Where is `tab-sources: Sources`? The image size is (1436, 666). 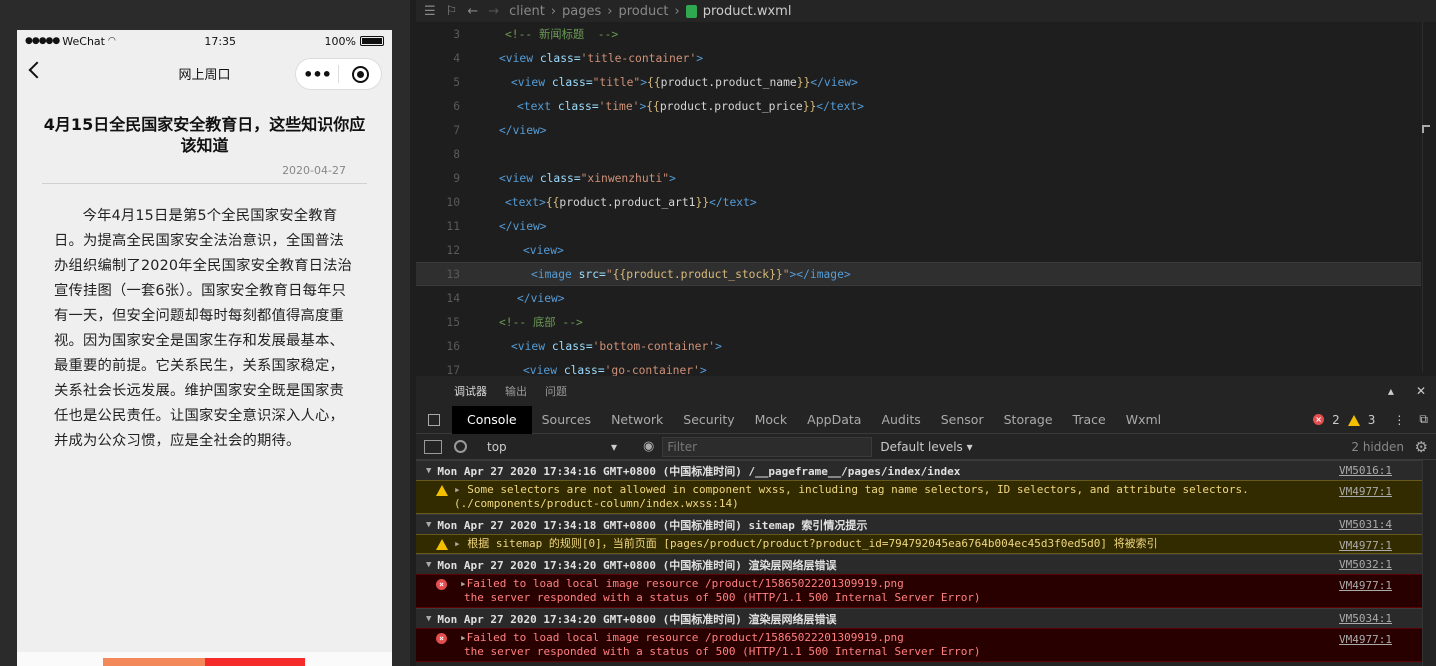 tab-sources: Sources is located at coordinates (566, 420).